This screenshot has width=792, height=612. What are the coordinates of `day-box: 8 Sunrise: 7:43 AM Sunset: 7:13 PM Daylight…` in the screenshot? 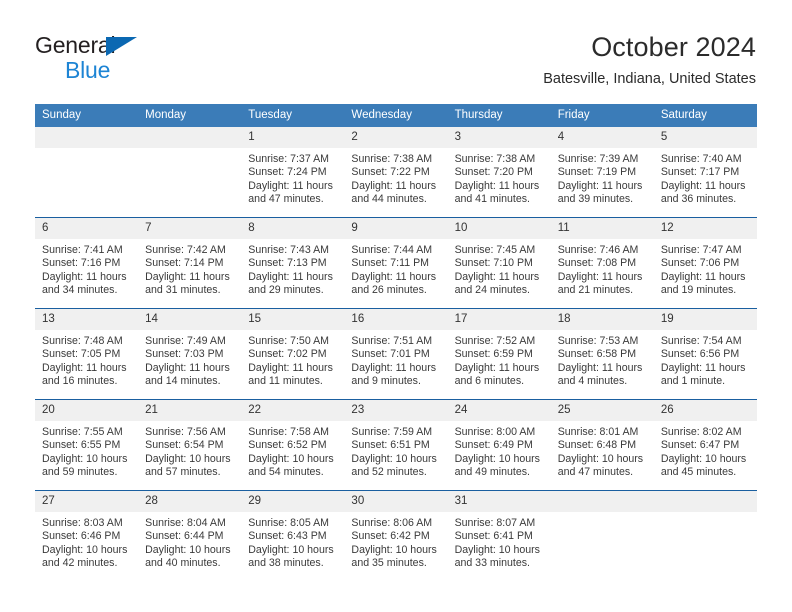 It's located at (293, 263).